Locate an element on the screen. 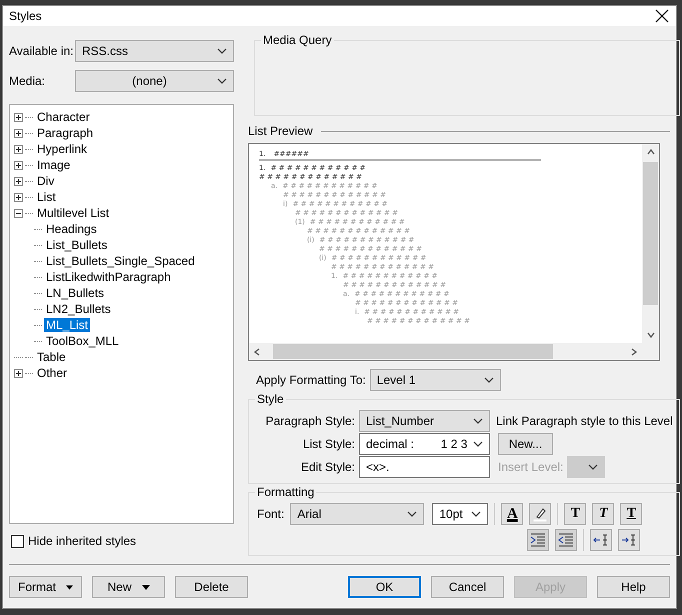 Image resolution: width=682 pixels, height=615 pixels. arrow-up-icon is located at coordinates (650, 152).